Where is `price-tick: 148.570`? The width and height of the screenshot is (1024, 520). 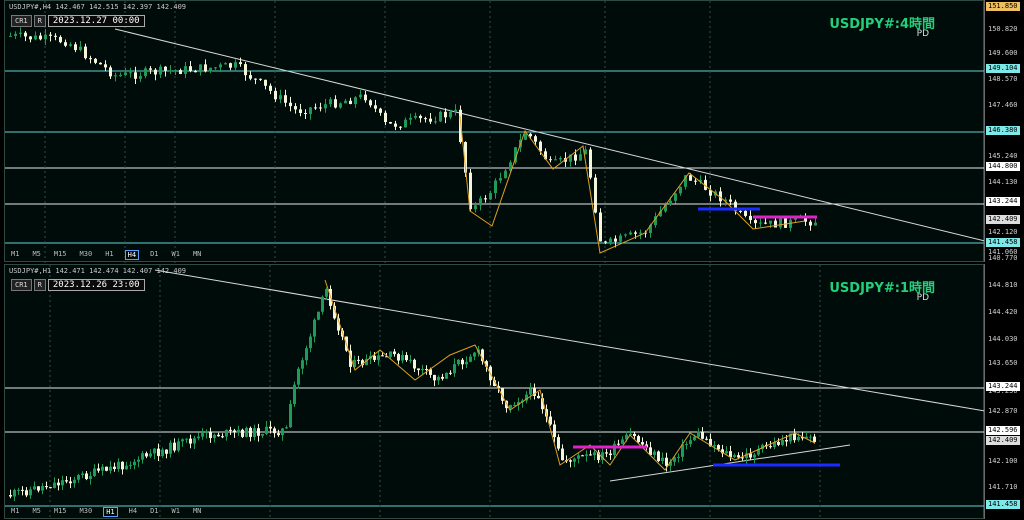
price-tick: 148.570 is located at coordinates (1003, 79).